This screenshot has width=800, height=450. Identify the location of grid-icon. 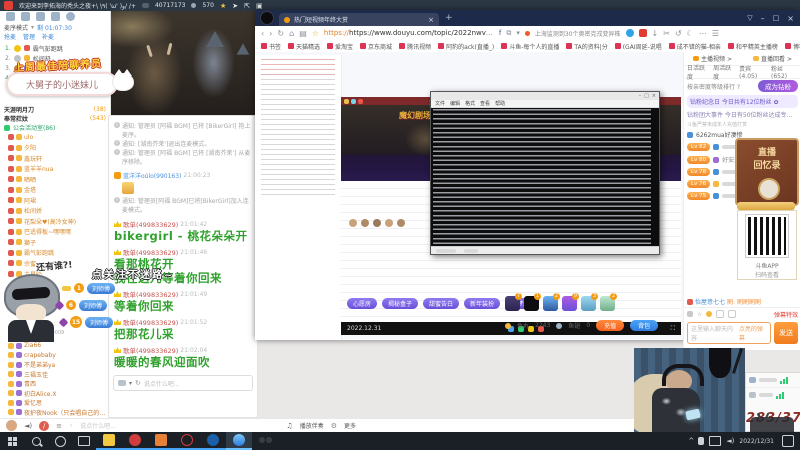
(55, 16).